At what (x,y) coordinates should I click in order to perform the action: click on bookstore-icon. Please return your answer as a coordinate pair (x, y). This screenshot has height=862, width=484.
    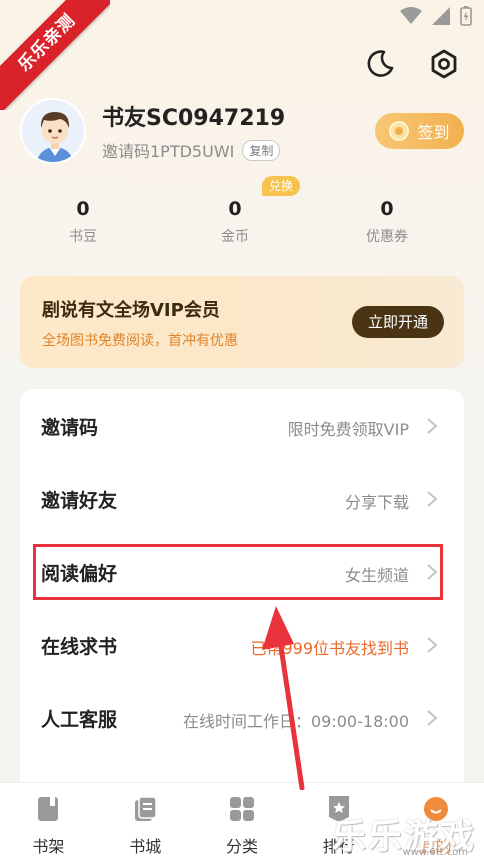
    Looking at the image, I should click on (145, 809).